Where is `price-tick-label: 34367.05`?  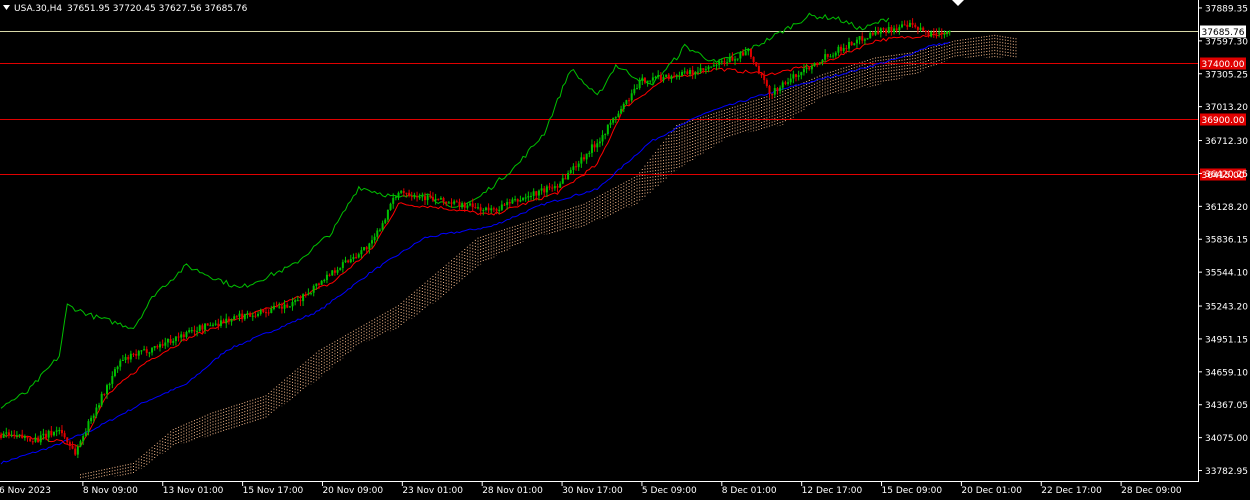
price-tick-label: 34367.05 is located at coordinates (1226, 406).